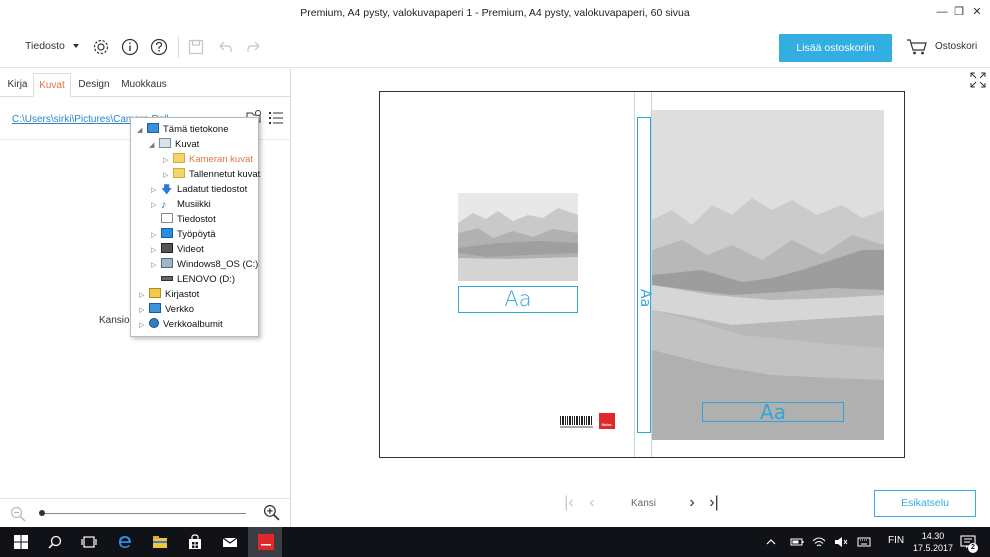 This screenshot has width=990, height=557. I want to click on preview-button: Esikatselu, so click(925, 503).